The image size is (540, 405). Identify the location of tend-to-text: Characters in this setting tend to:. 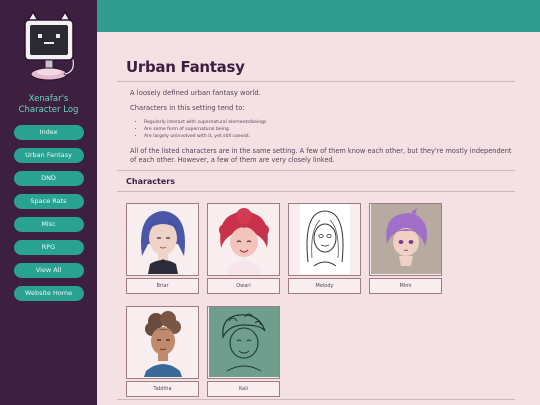
(187, 108).